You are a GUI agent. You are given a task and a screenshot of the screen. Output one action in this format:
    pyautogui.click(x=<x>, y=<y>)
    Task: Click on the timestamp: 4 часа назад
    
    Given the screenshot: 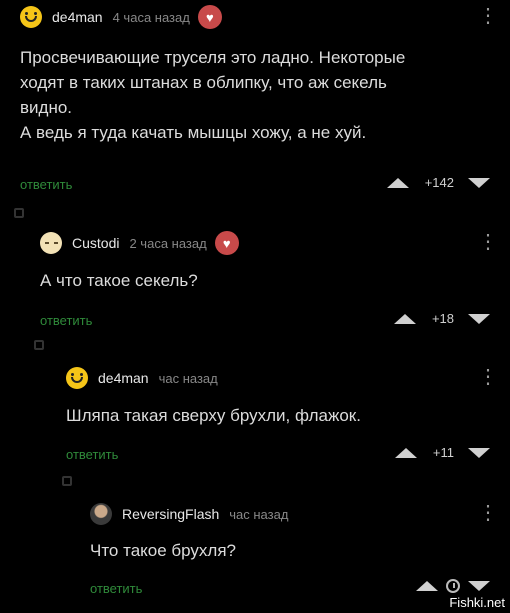 What is the action you would take?
    pyautogui.click(x=151, y=17)
    